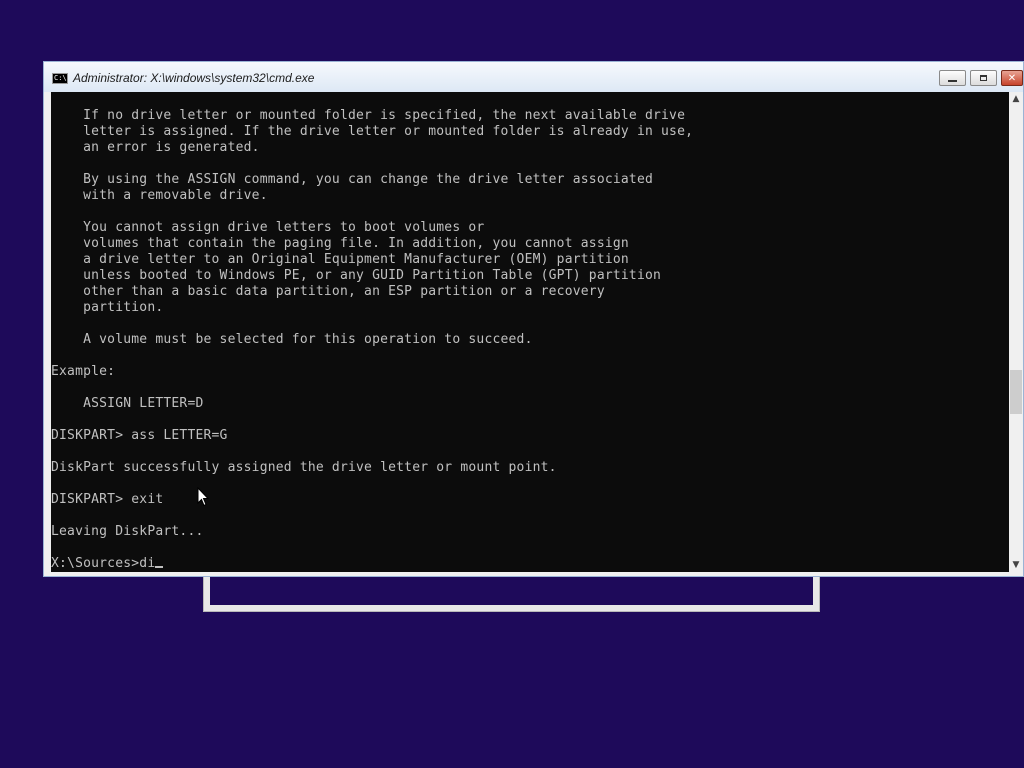  I want to click on text-cursor, so click(159, 567).